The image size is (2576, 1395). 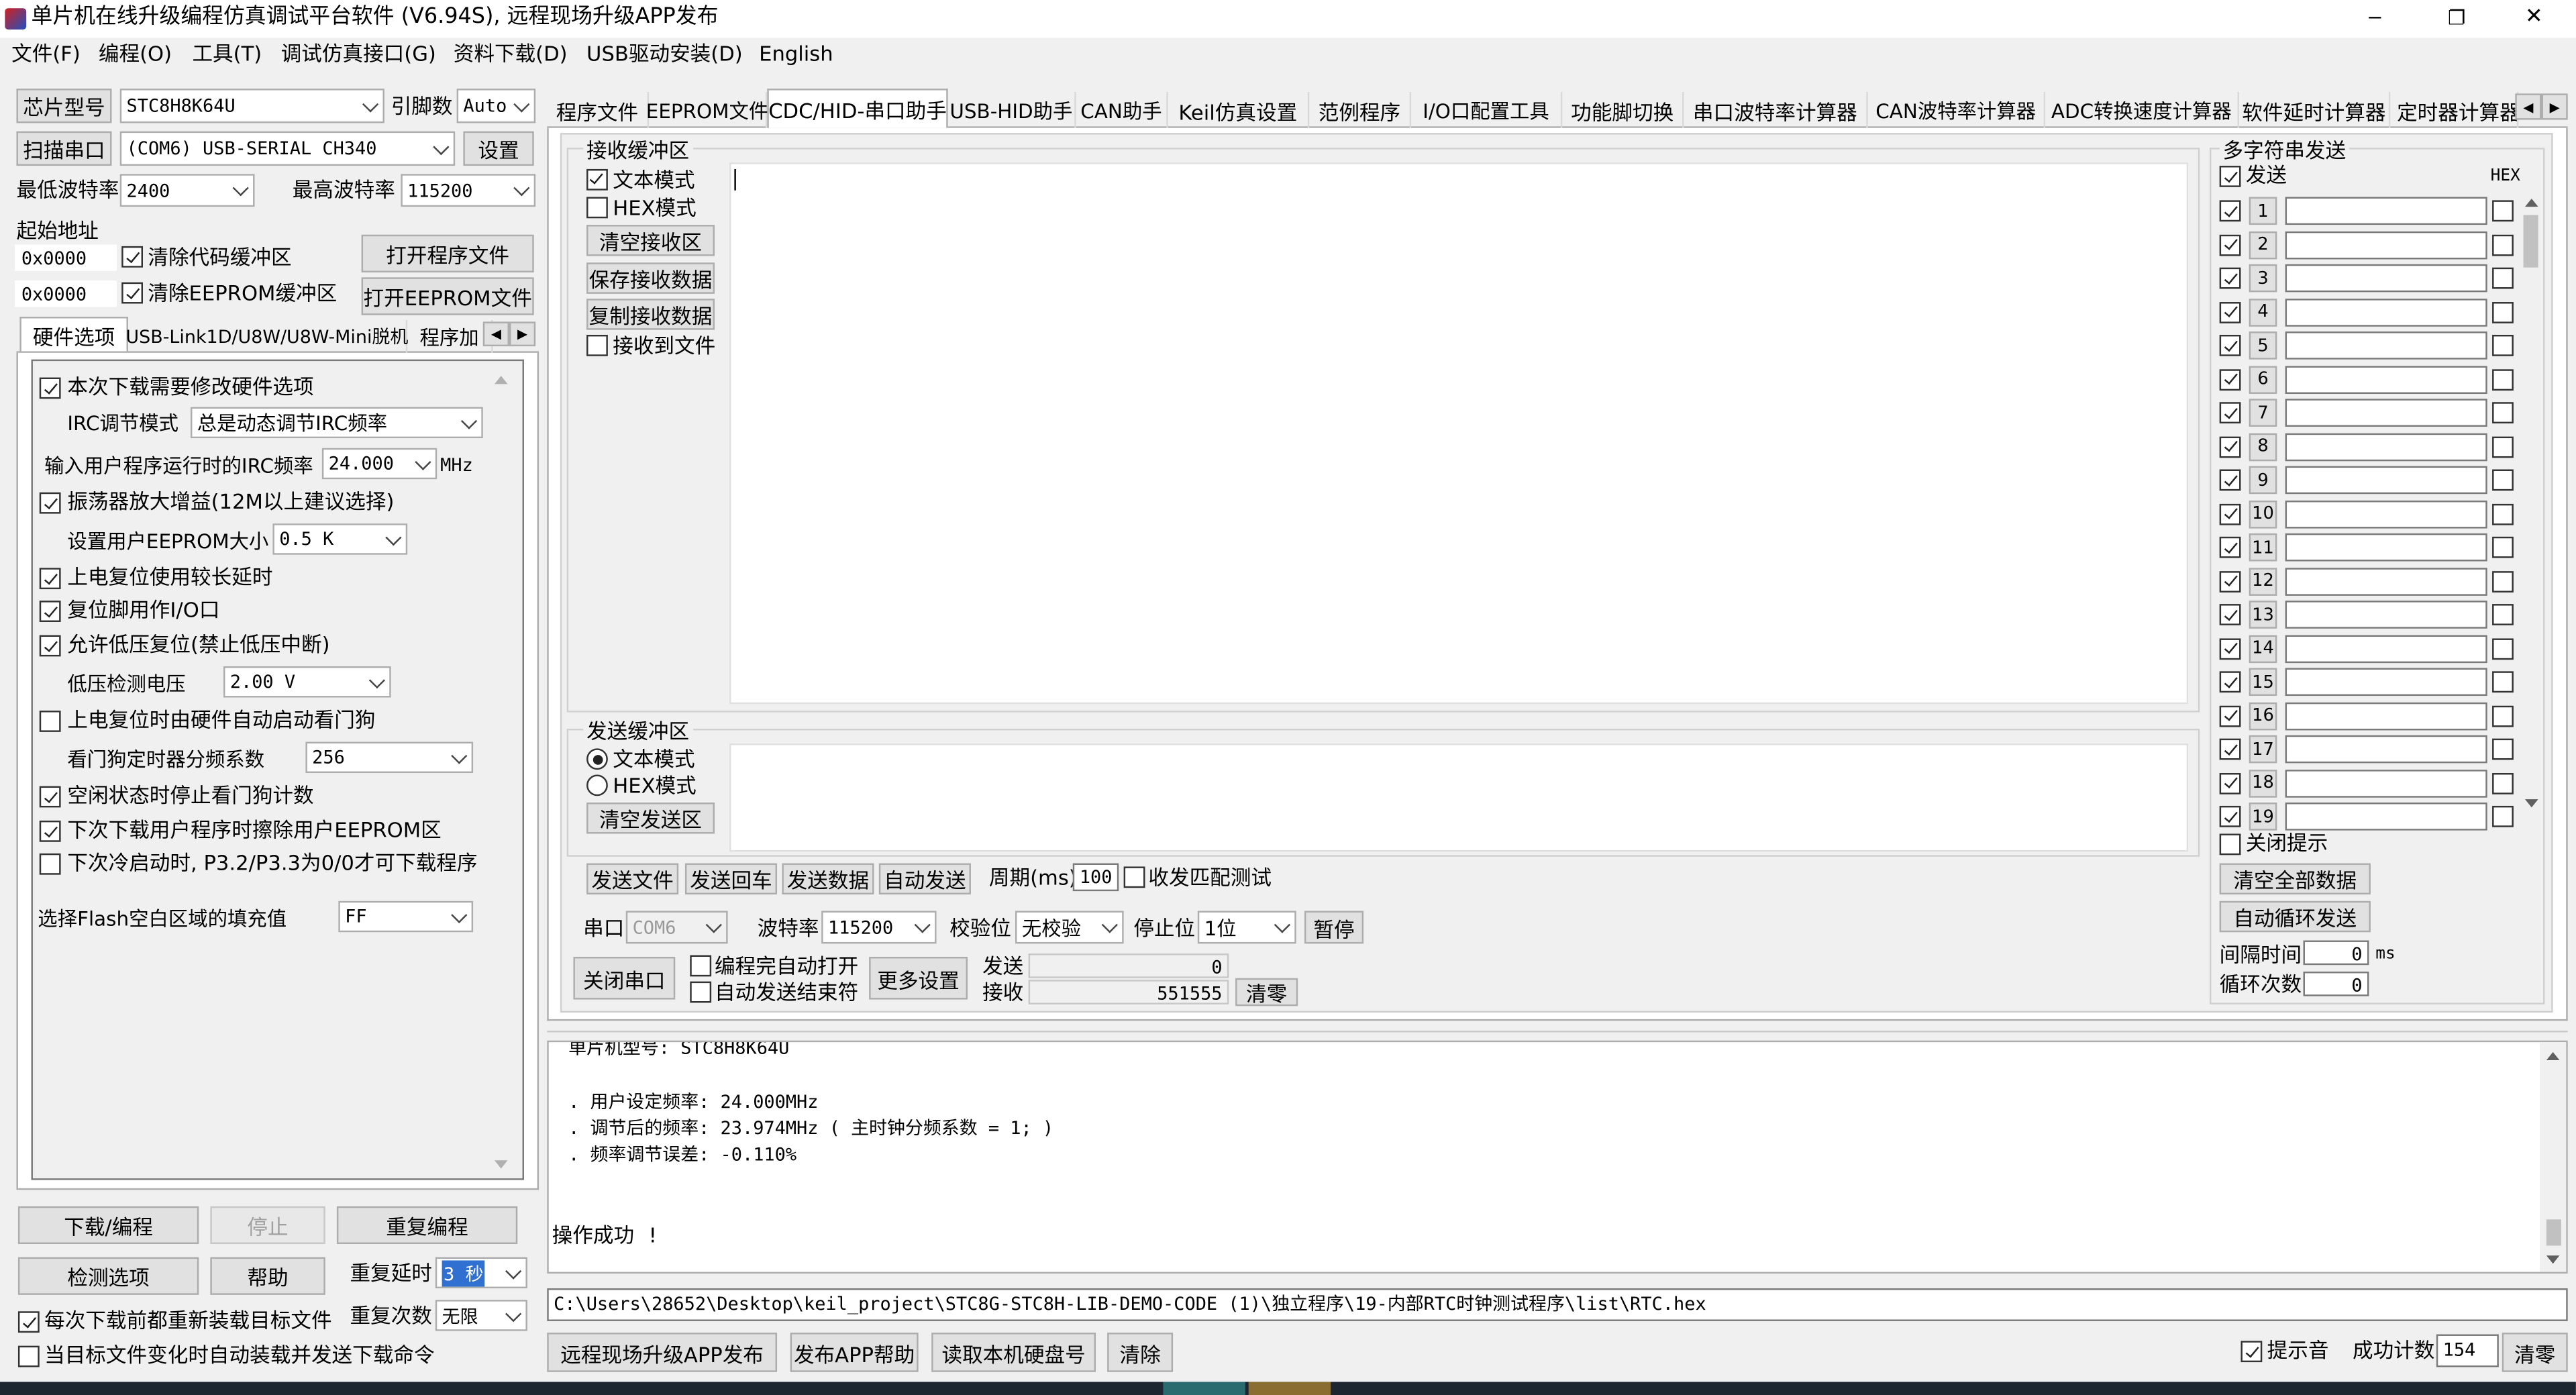 I want to click on opt-erase-eeprom-checkbox, so click(x=50, y=831).